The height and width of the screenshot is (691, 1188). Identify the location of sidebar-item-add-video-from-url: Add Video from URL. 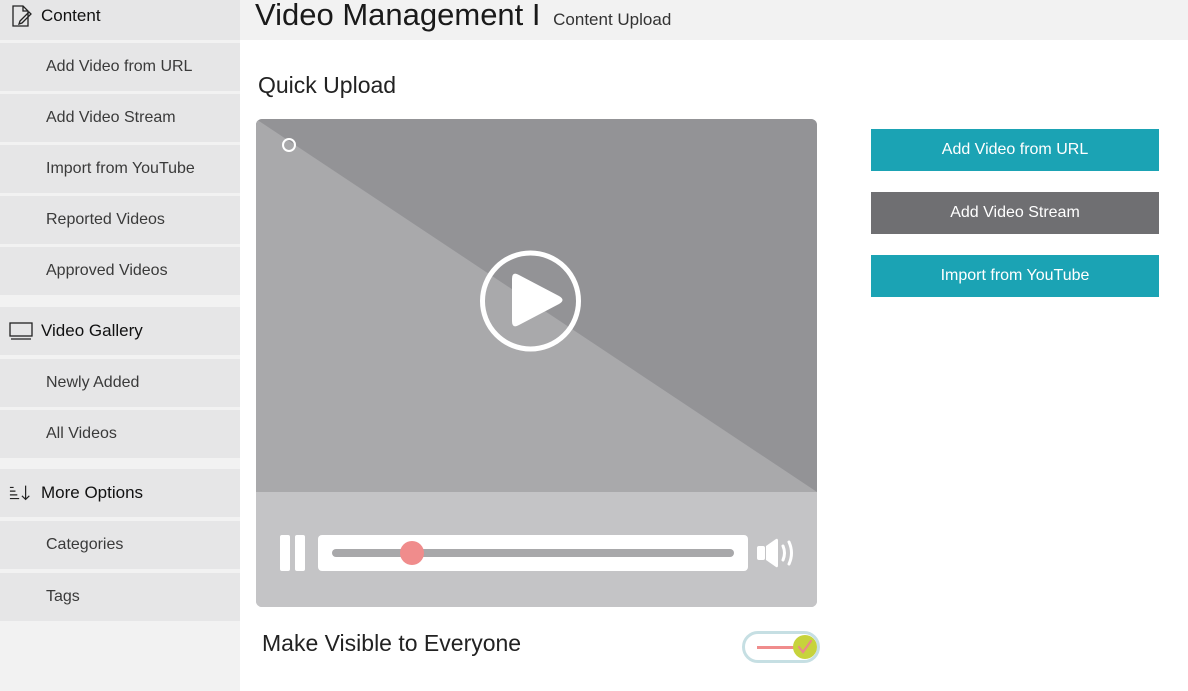
(120, 67).